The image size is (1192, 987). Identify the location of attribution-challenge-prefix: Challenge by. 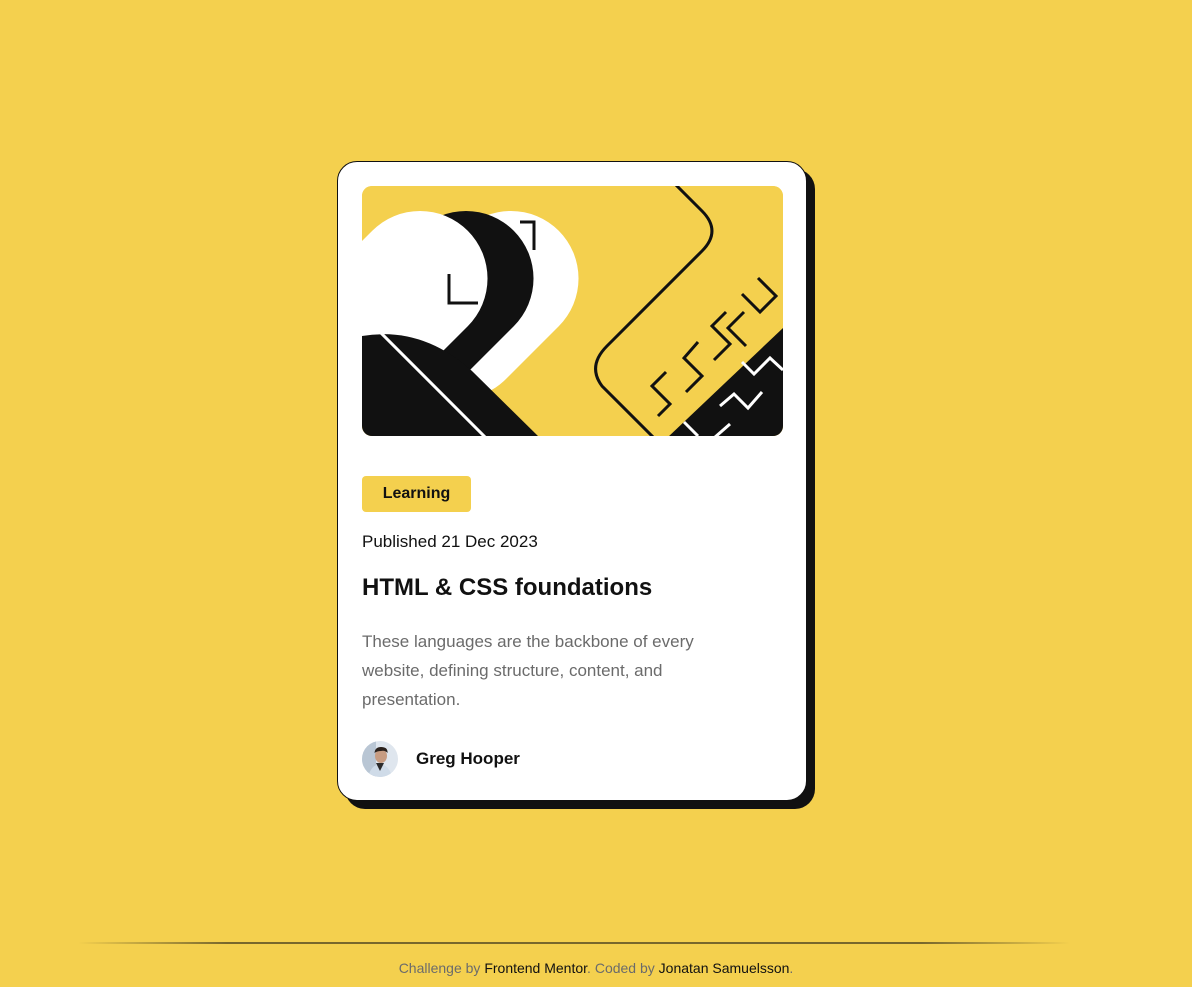
(439, 968).